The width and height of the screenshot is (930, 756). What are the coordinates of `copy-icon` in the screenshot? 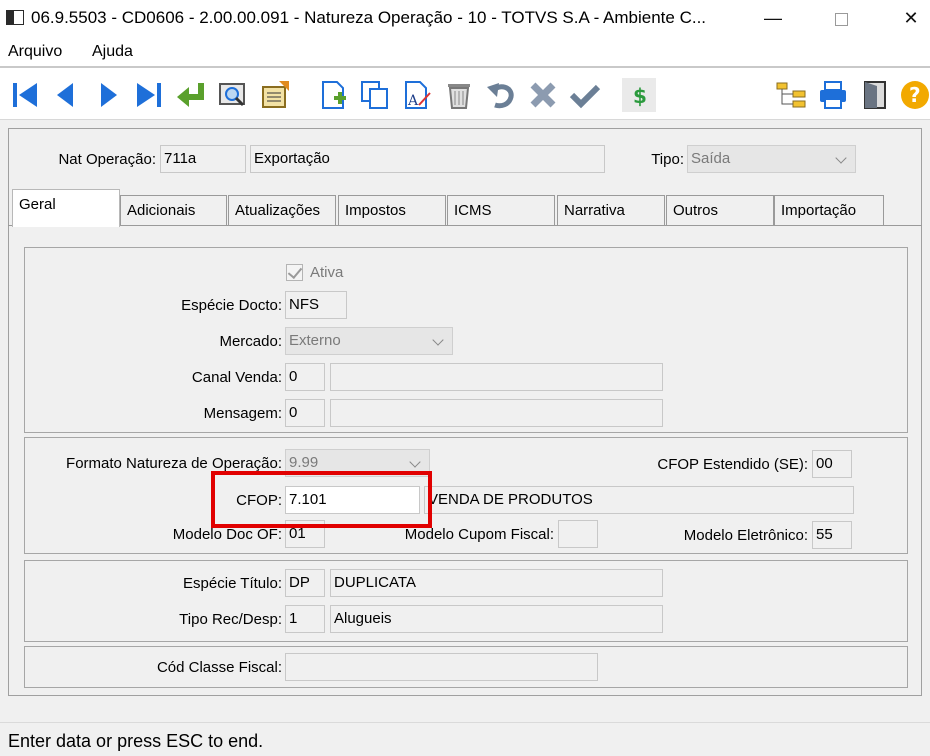 It's located at (374, 95).